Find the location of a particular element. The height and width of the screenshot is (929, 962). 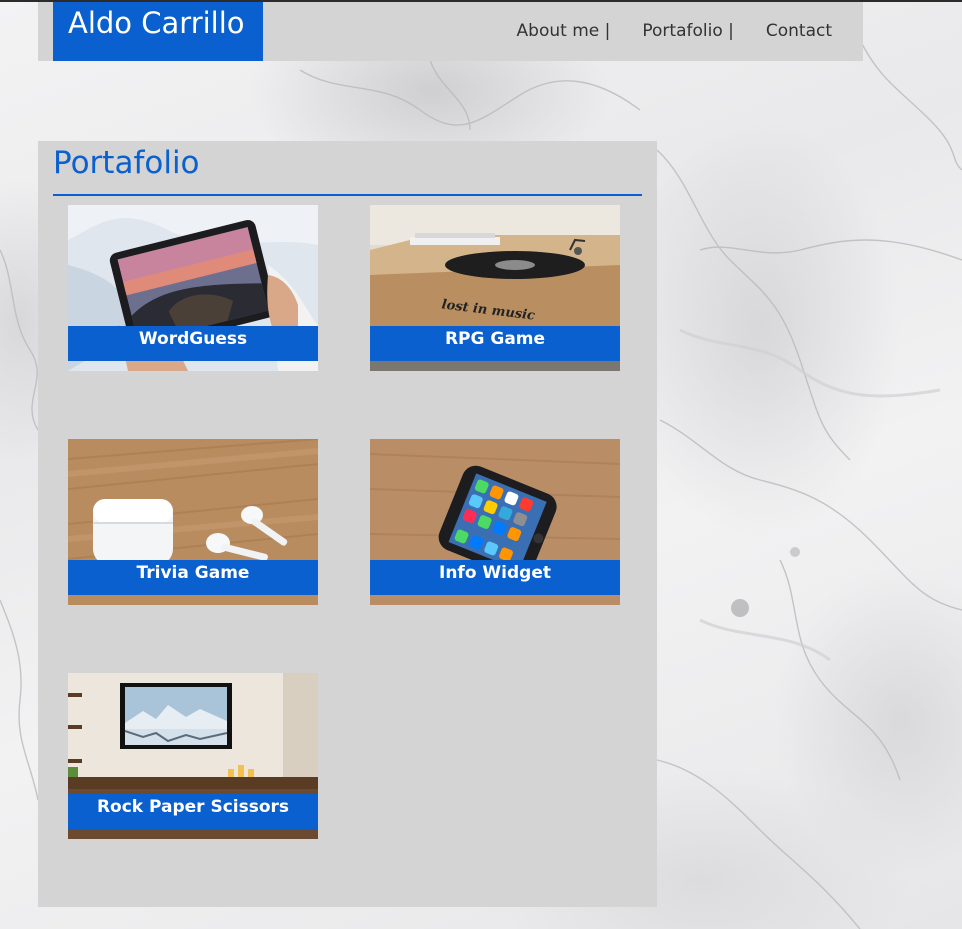

project-label: RPG Game is located at coordinates (495, 343).